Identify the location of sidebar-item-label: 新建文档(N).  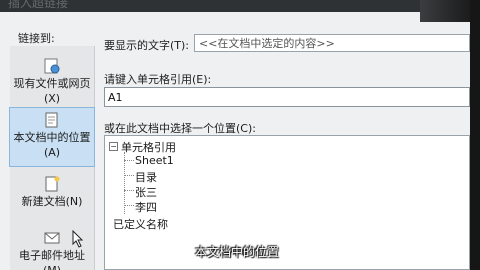
(52, 201).